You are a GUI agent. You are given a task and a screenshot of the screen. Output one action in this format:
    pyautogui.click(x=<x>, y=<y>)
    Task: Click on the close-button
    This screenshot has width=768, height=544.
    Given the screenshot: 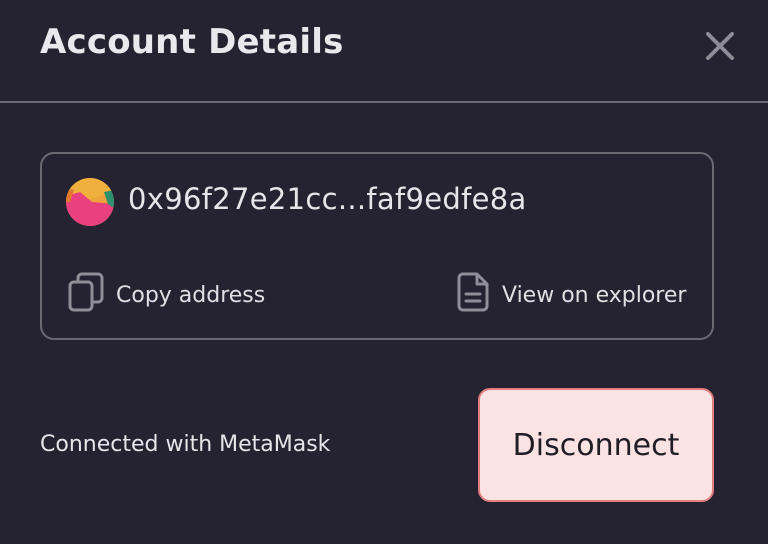 What is the action you would take?
    pyautogui.click(x=720, y=46)
    